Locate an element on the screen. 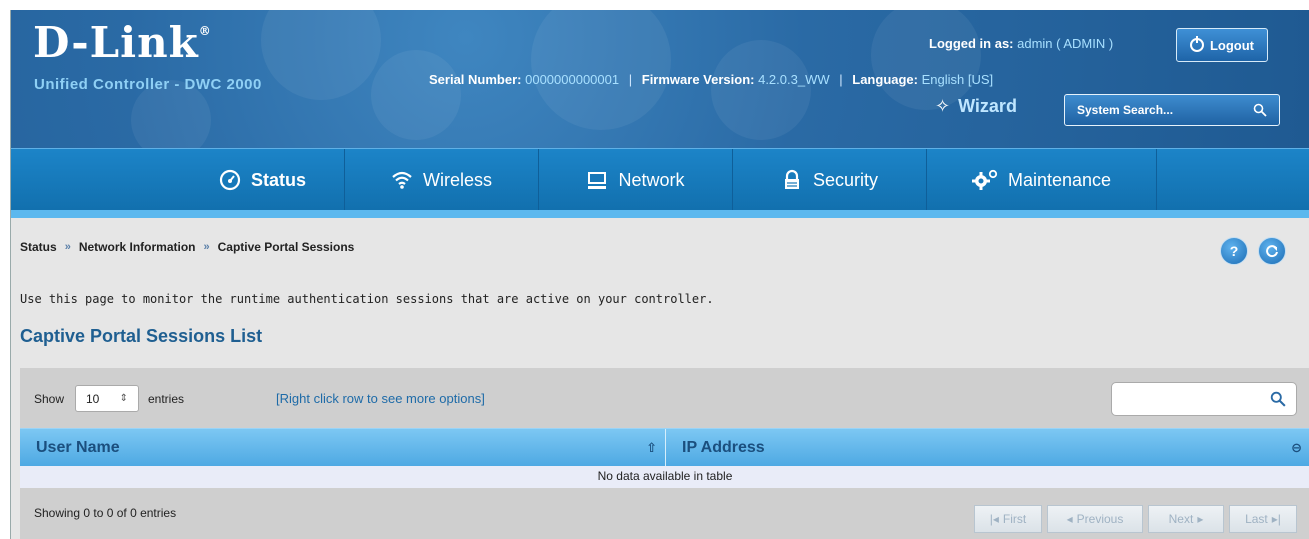 The height and width of the screenshot is (539, 1309). help-button: ? is located at coordinates (1234, 251).